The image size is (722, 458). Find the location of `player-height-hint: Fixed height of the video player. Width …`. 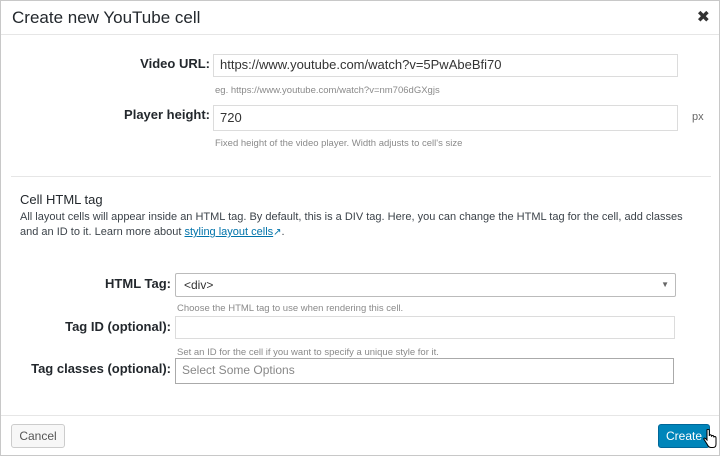

player-height-hint: Fixed height of the video player. Width … is located at coordinates (339, 143).